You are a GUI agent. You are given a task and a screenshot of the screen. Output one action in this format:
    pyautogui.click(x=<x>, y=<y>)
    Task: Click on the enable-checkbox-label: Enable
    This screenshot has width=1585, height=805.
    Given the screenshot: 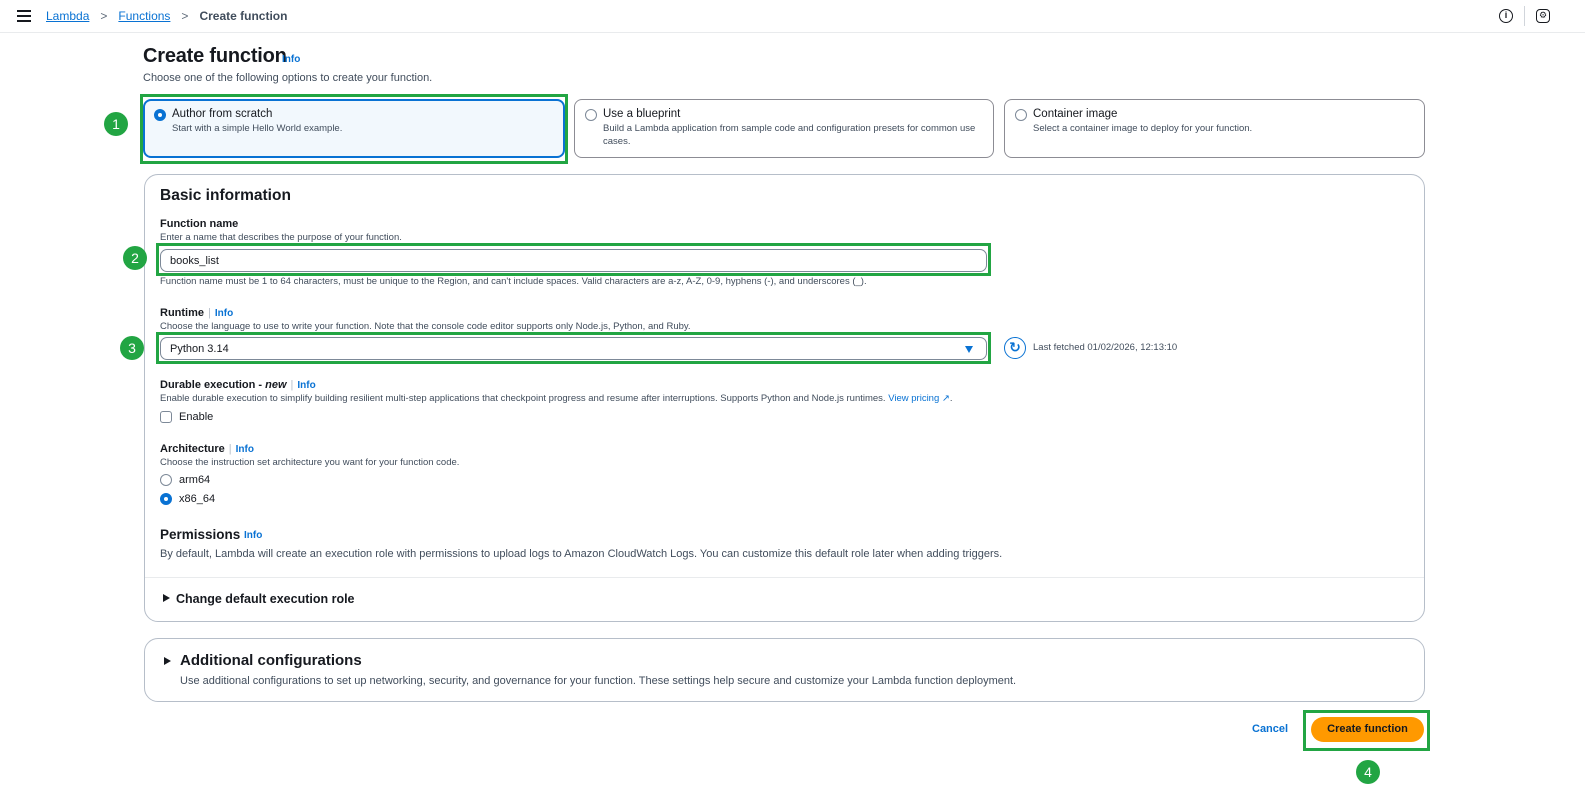 What is the action you would take?
    pyautogui.click(x=196, y=417)
    